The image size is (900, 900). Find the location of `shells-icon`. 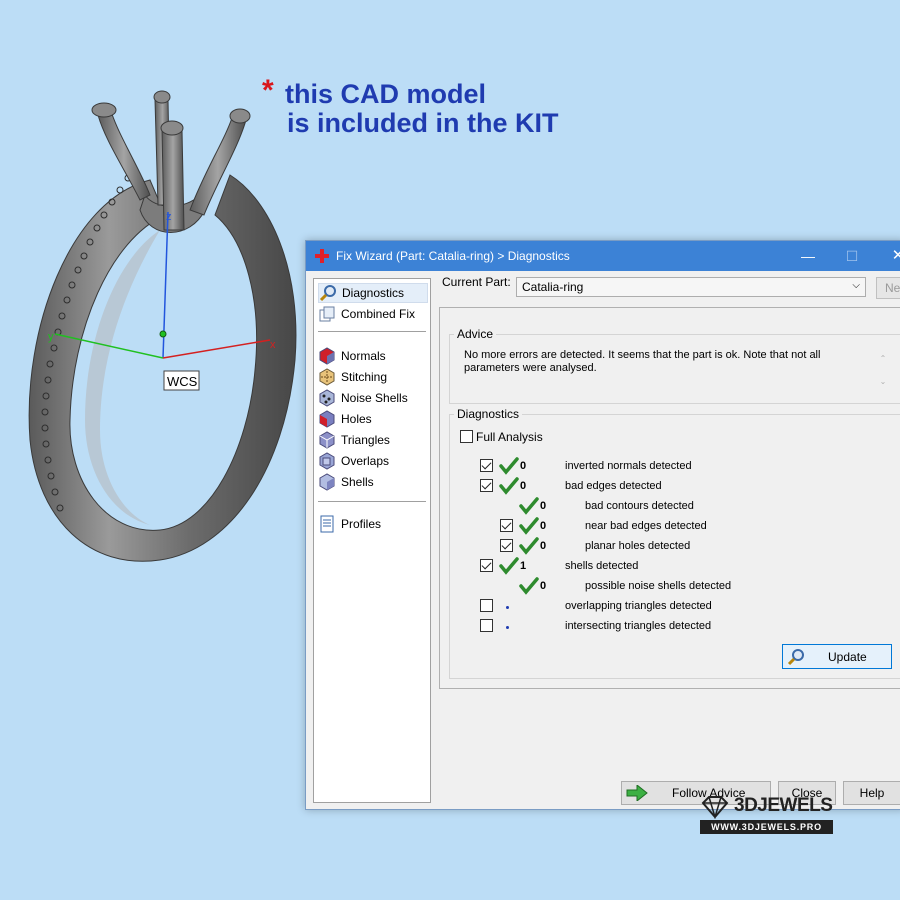

shells-icon is located at coordinates (327, 482).